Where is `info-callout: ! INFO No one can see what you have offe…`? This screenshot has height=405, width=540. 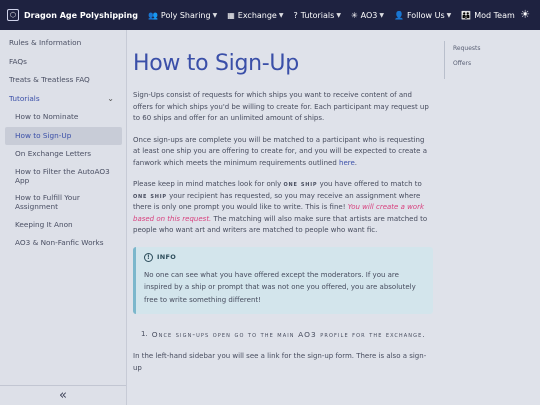
info-callout: ! INFO No one can see what you have offe… is located at coordinates (283, 280).